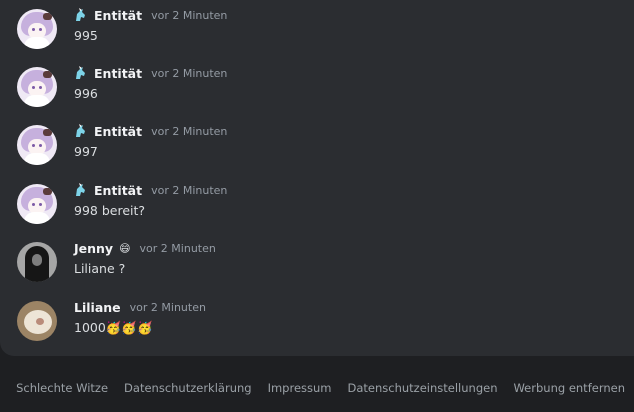  I want to click on footer-link-jokes: Schlechte Witze, so click(62, 388).